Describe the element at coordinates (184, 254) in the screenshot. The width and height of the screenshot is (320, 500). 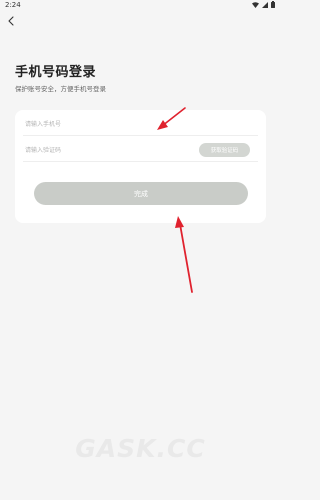
I see `arrow-to-submit-button` at that location.